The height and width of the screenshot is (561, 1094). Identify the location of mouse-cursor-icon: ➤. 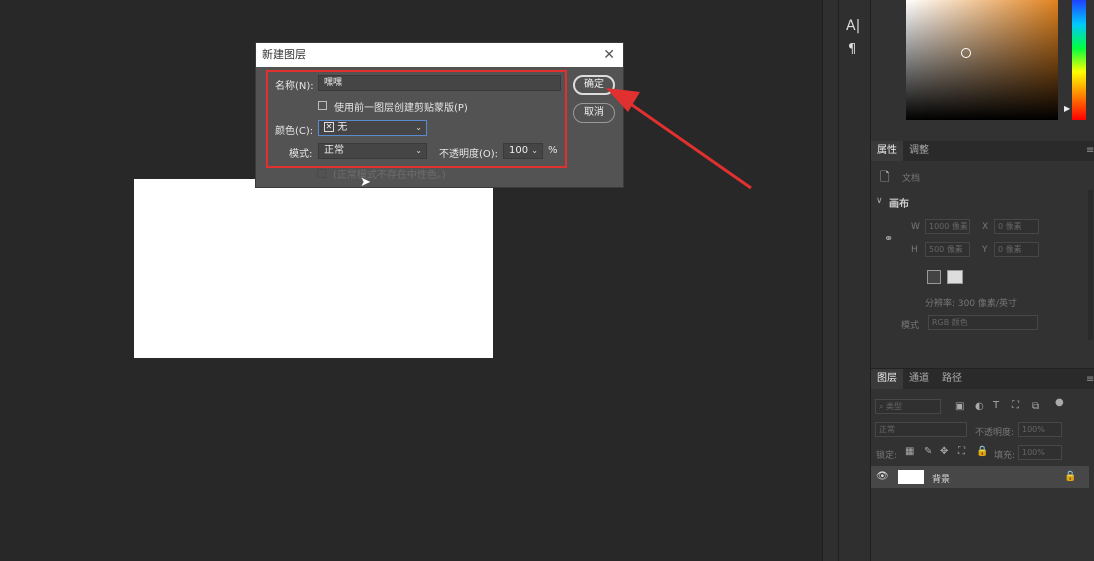
(365, 182).